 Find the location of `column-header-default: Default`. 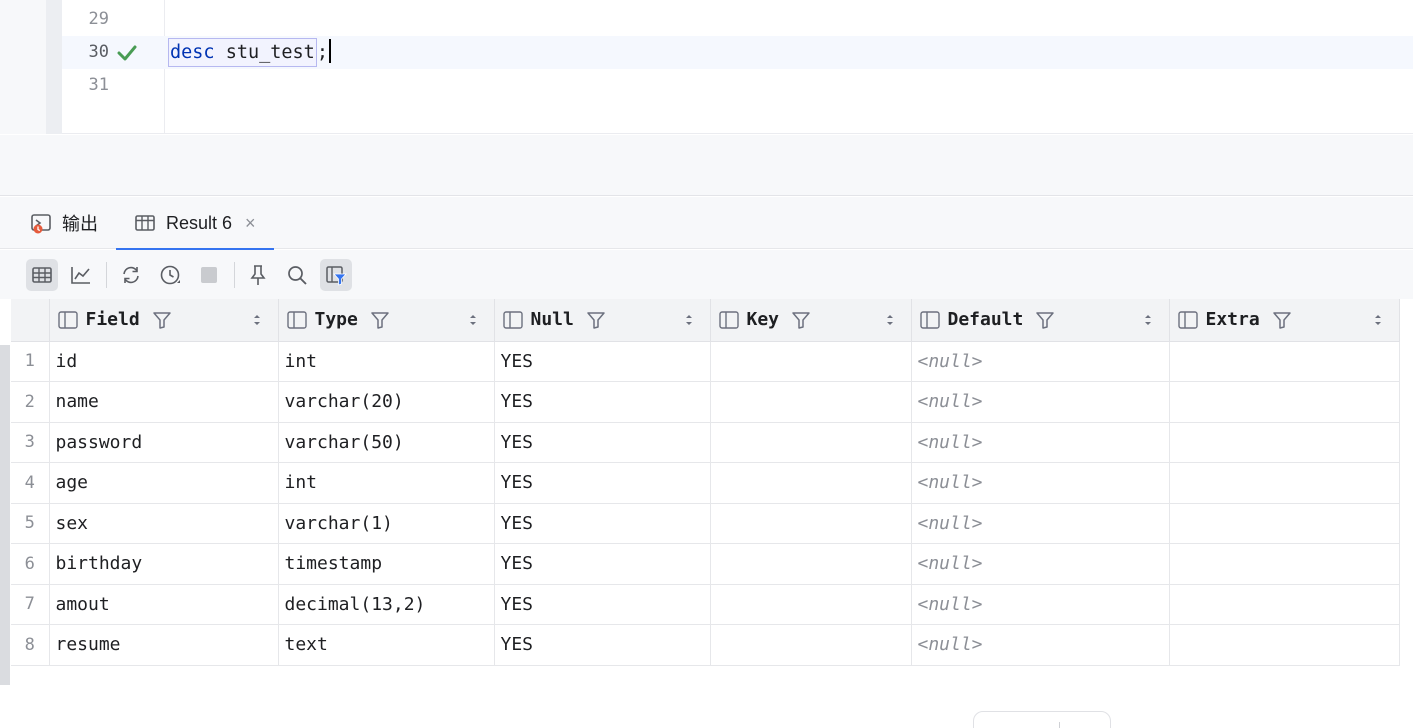

column-header-default: Default is located at coordinates (1040, 320).